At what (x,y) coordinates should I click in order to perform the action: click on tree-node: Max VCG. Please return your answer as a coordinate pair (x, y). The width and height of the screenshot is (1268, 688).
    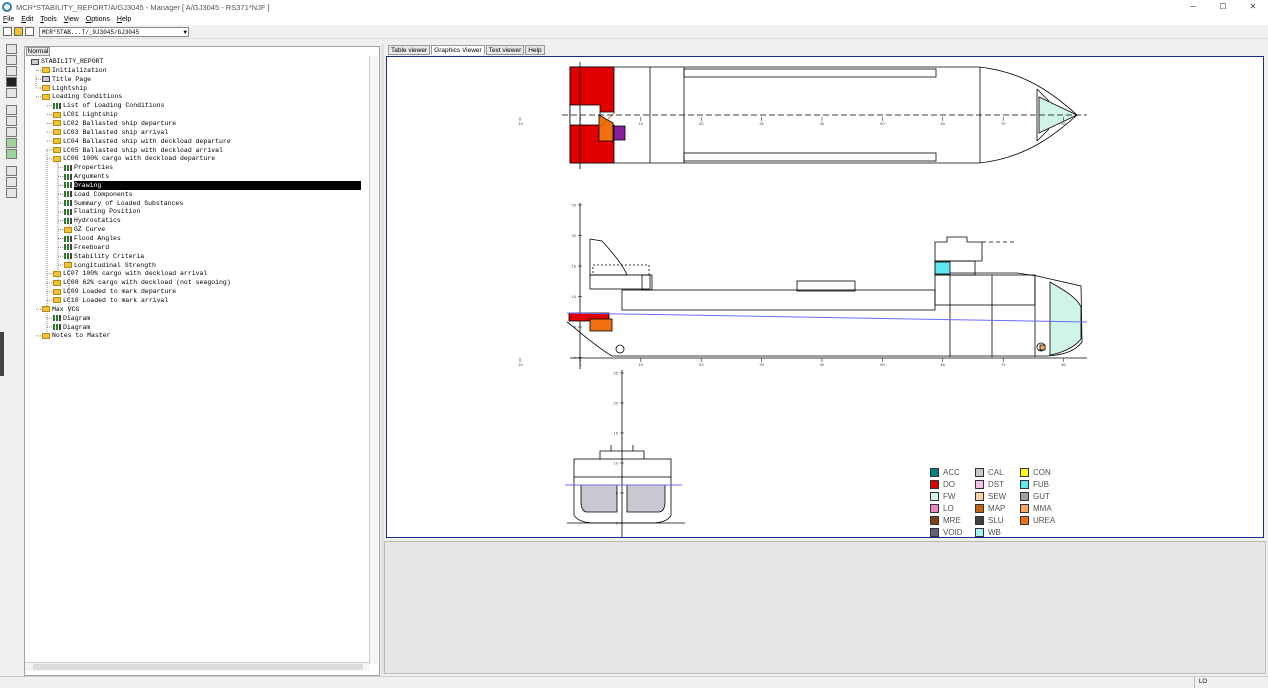
    Looking at the image, I should click on (60, 309).